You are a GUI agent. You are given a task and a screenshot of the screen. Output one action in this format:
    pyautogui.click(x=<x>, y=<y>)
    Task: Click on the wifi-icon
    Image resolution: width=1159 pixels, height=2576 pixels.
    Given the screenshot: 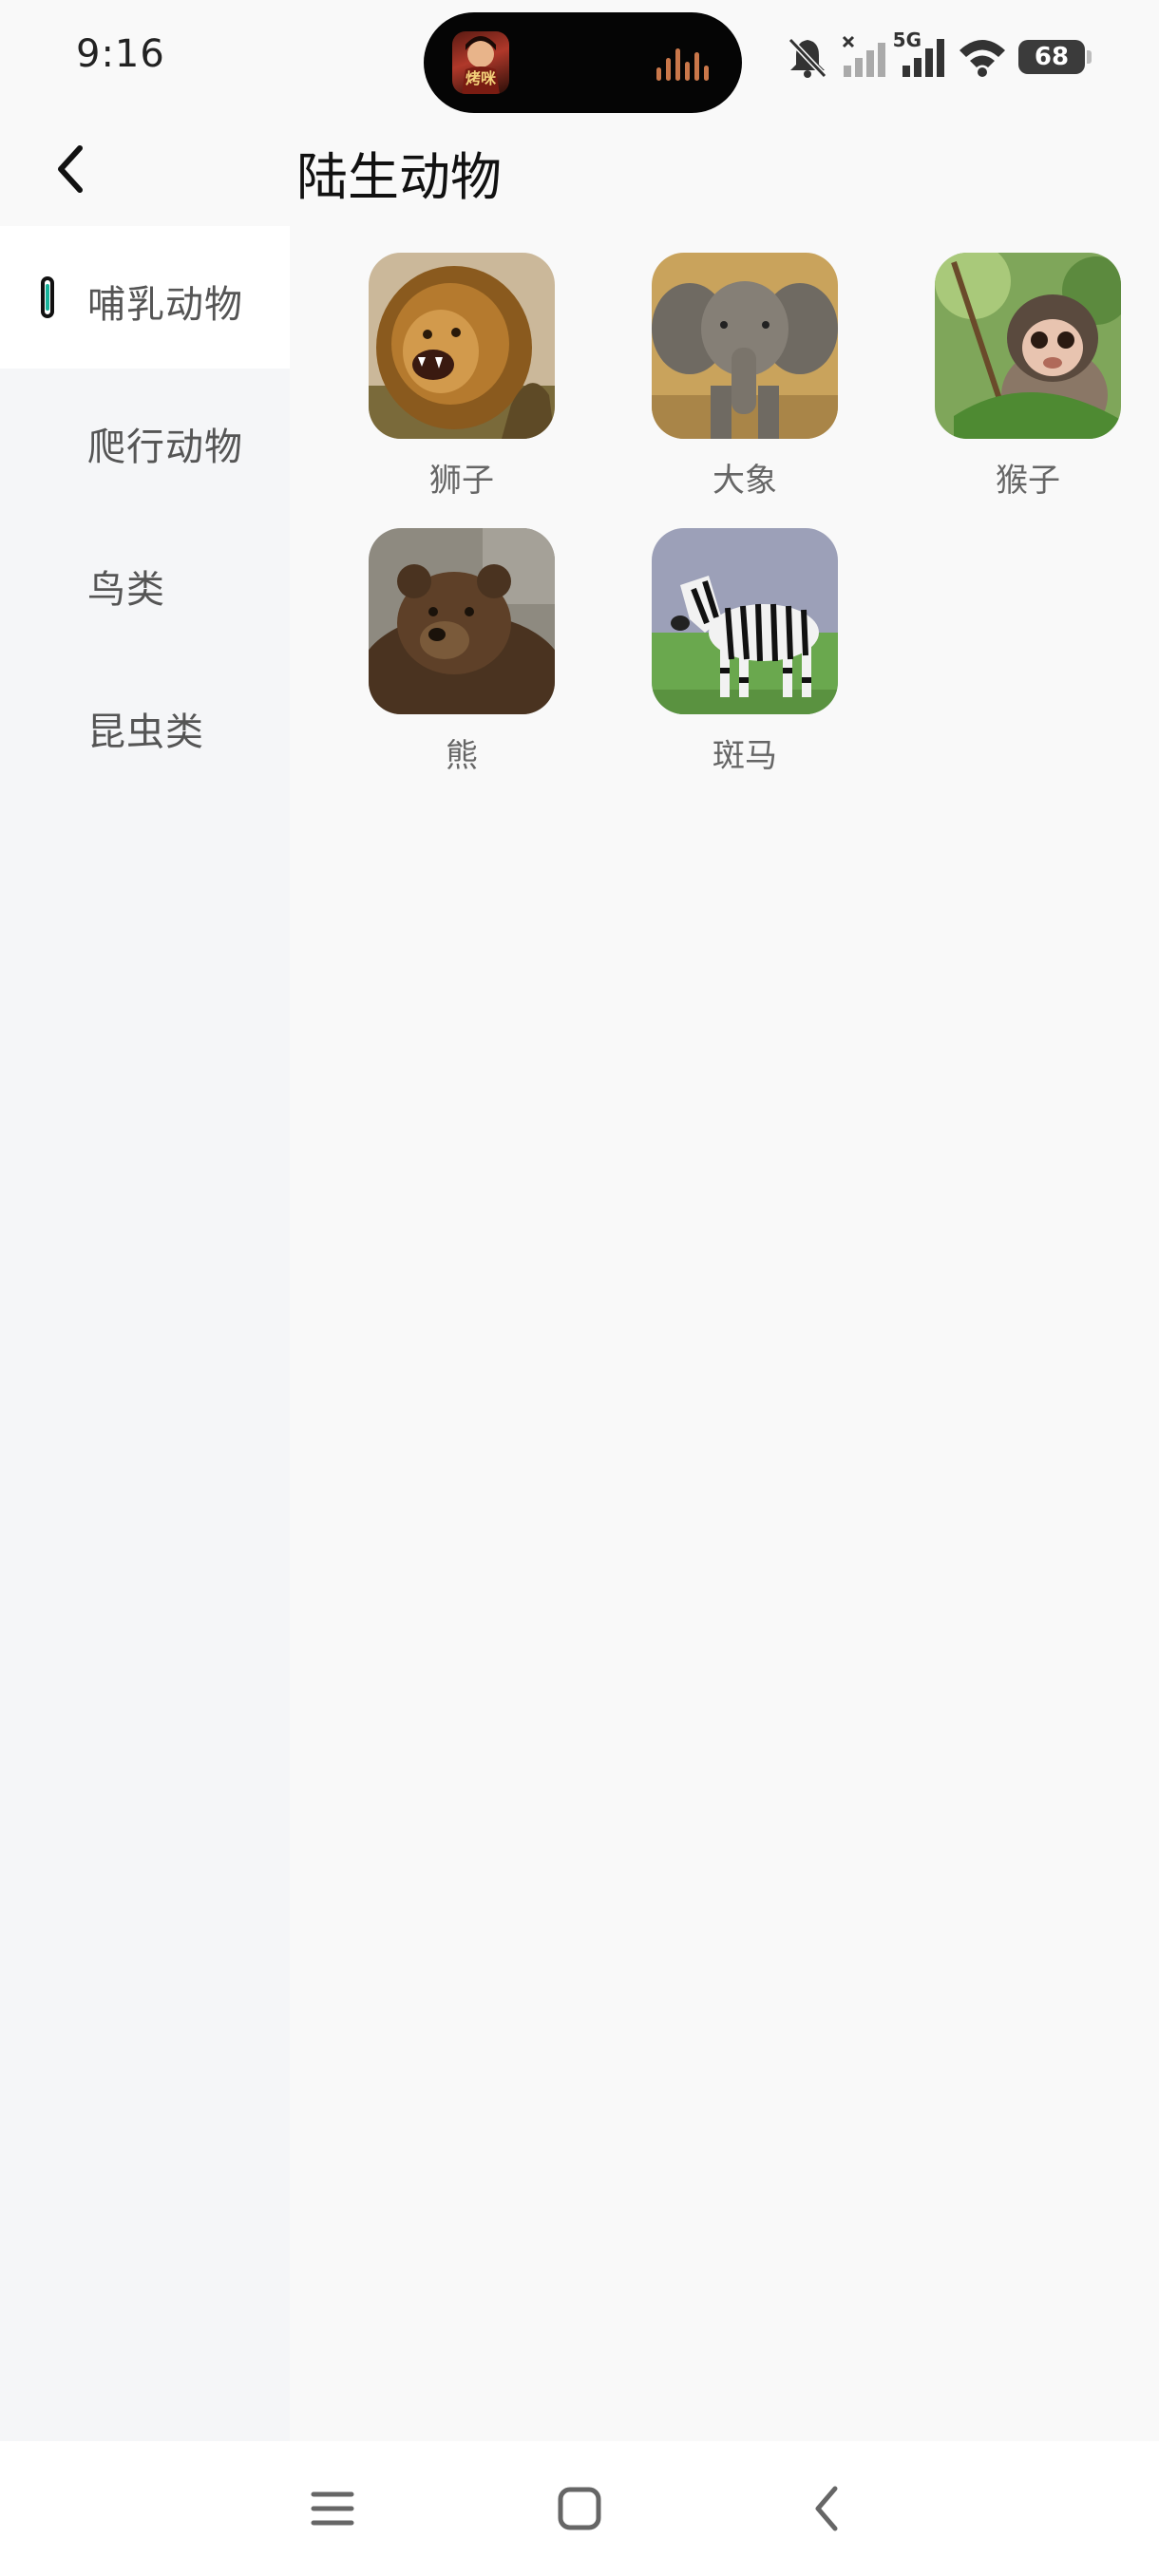 What is the action you would take?
    pyautogui.click(x=982, y=58)
    